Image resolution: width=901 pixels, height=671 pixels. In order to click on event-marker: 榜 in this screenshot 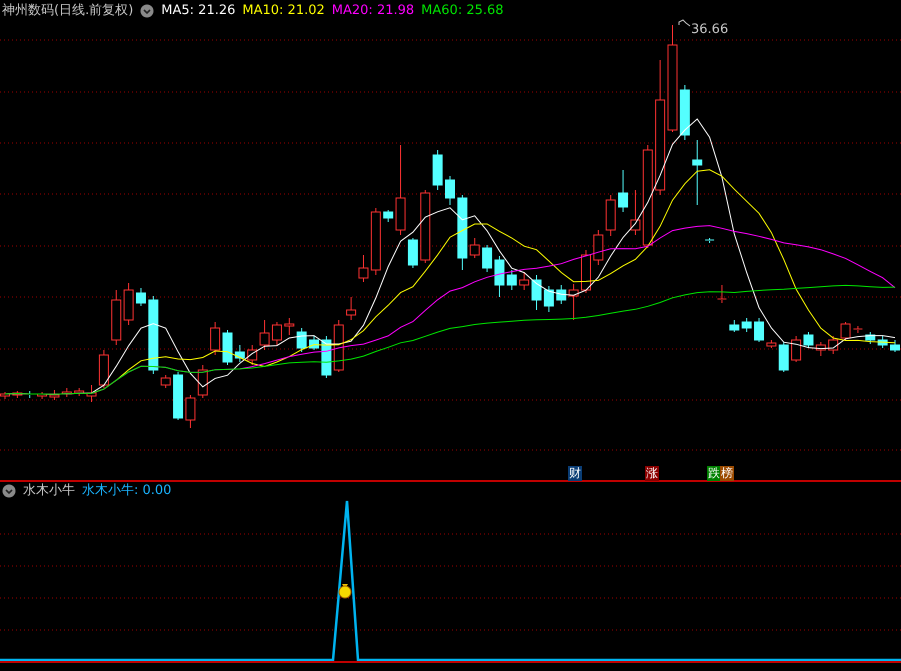, I will do `click(727, 473)`.